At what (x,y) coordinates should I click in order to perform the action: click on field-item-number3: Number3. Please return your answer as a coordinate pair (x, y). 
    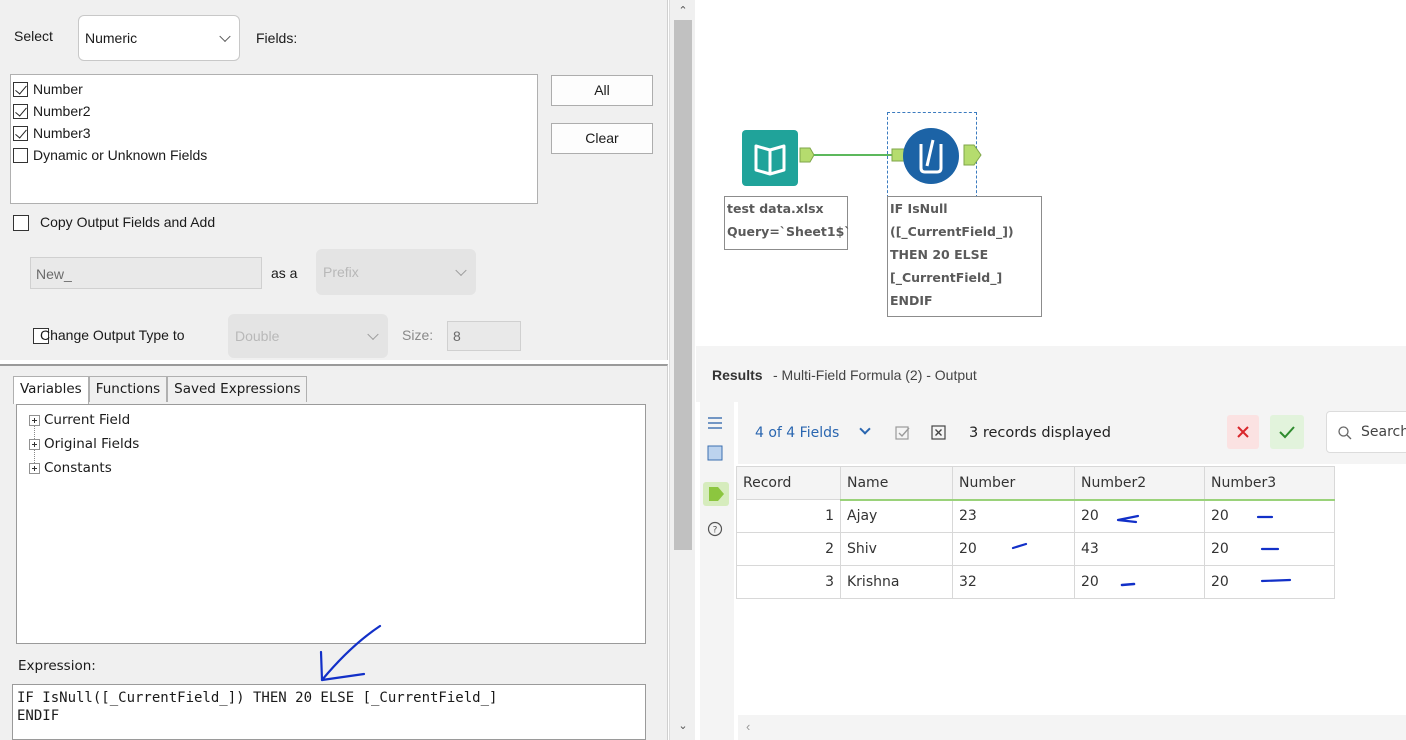
    Looking at the image, I should click on (52, 133).